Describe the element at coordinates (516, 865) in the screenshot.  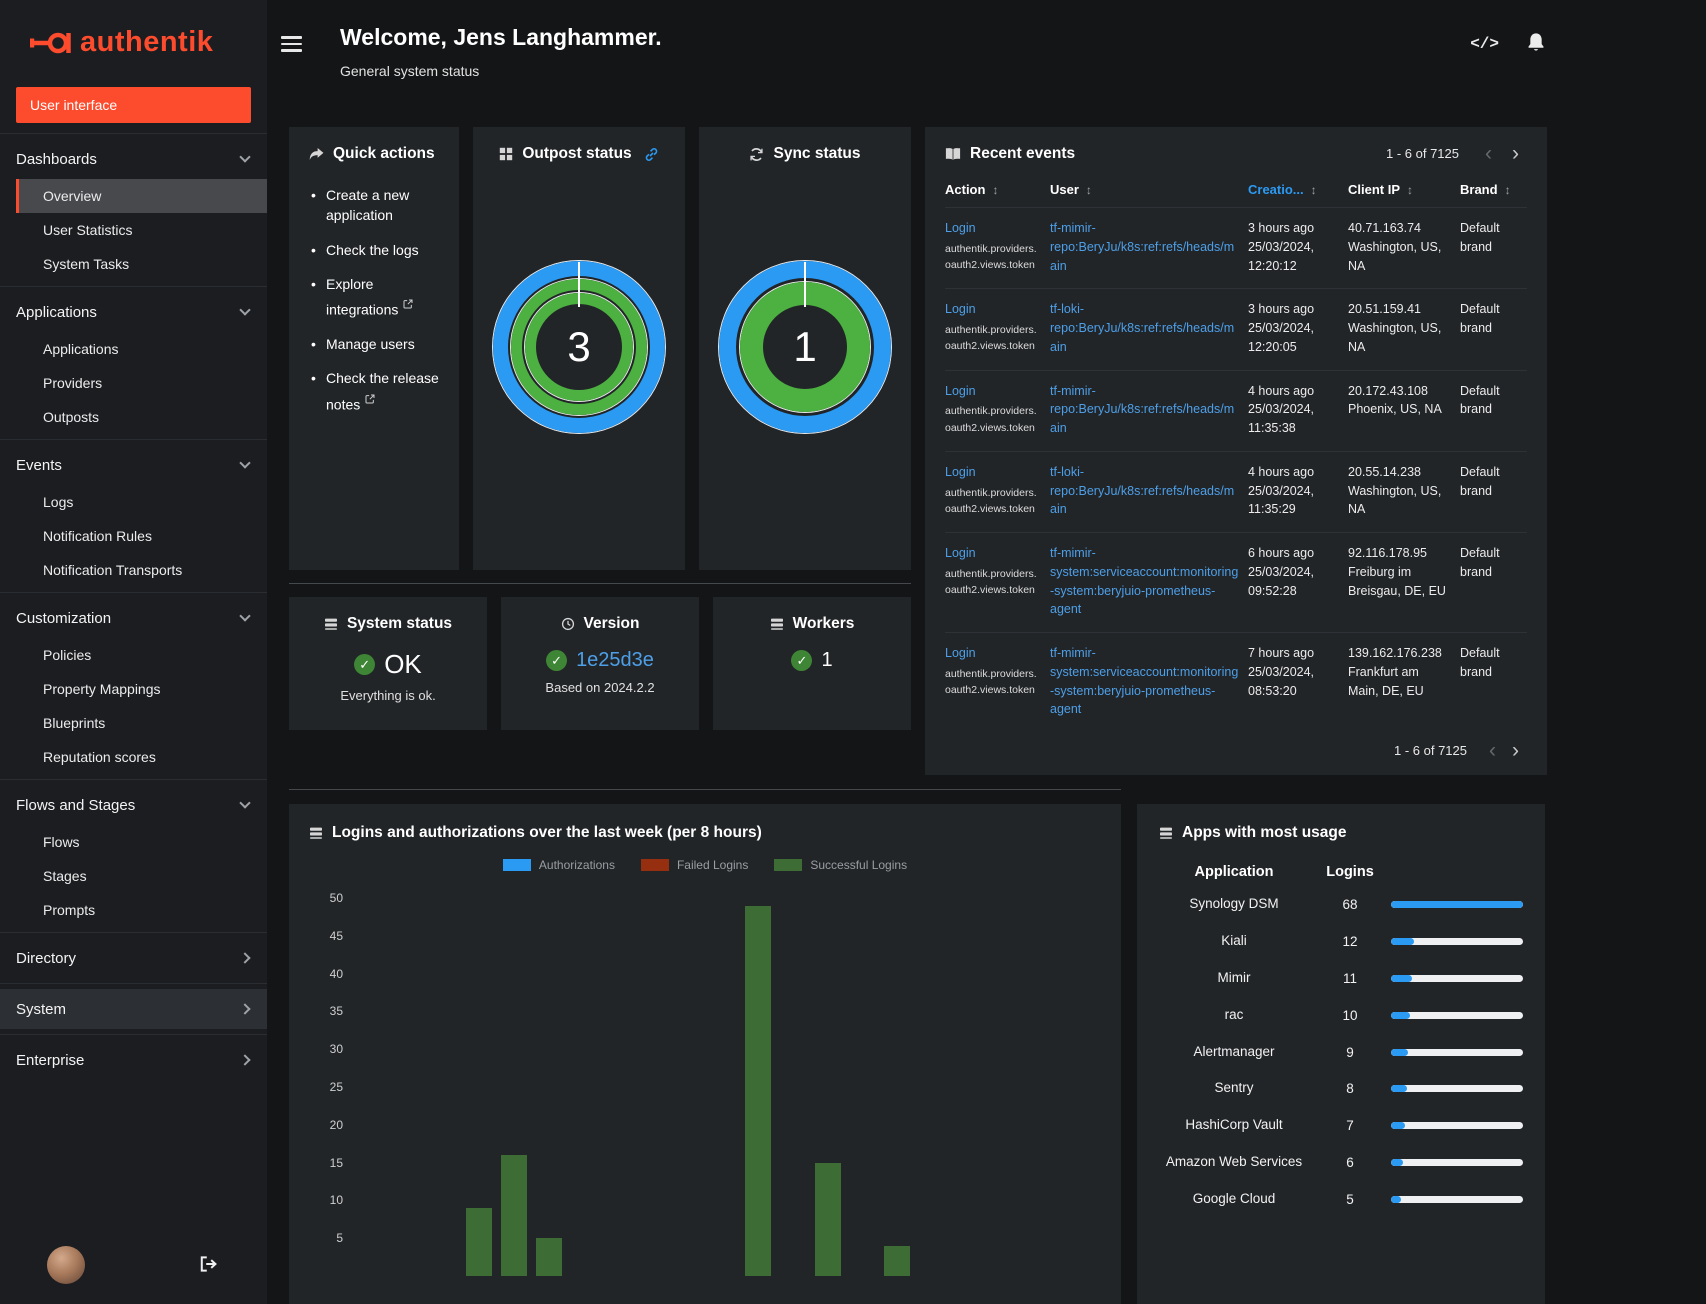
I see `legend-swatch` at that location.